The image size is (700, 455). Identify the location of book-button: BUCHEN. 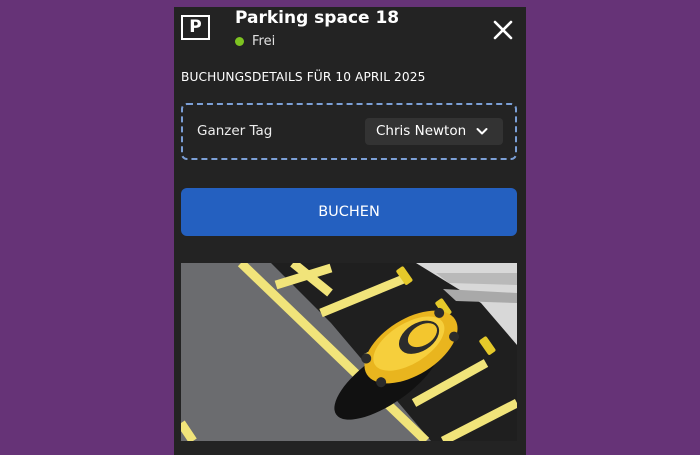
(349, 212).